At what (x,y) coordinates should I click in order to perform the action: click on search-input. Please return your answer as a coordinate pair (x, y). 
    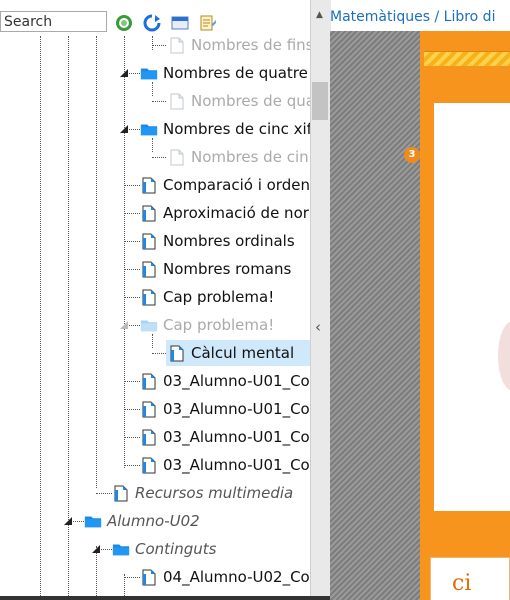
    Looking at the image, I should click on (53, 21).